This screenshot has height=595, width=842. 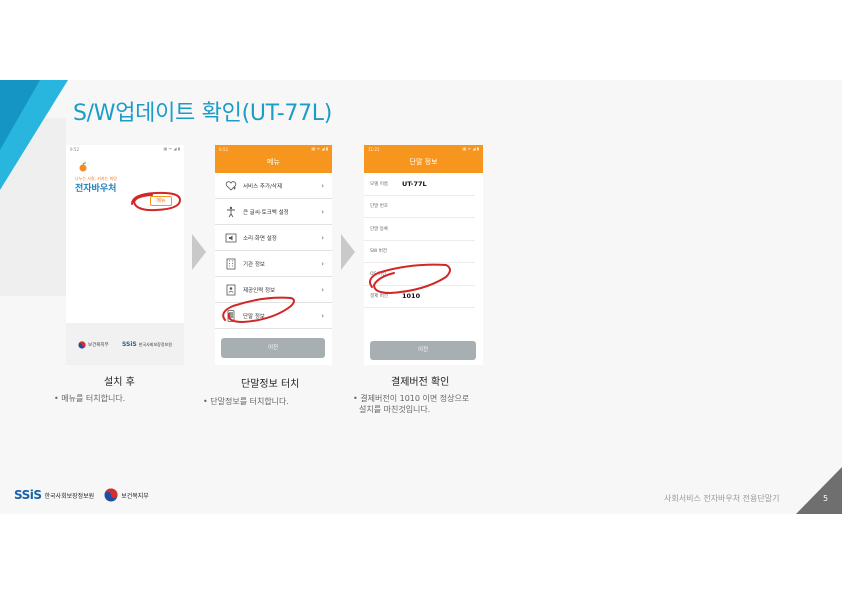 I want to click on app-logo-icon, so click(x=83, y=167).